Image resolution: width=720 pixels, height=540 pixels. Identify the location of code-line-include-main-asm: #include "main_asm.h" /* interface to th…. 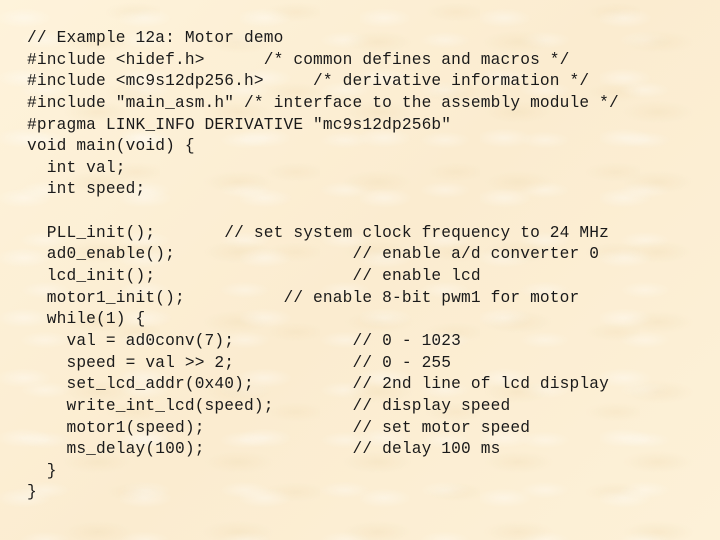
(323, 102).